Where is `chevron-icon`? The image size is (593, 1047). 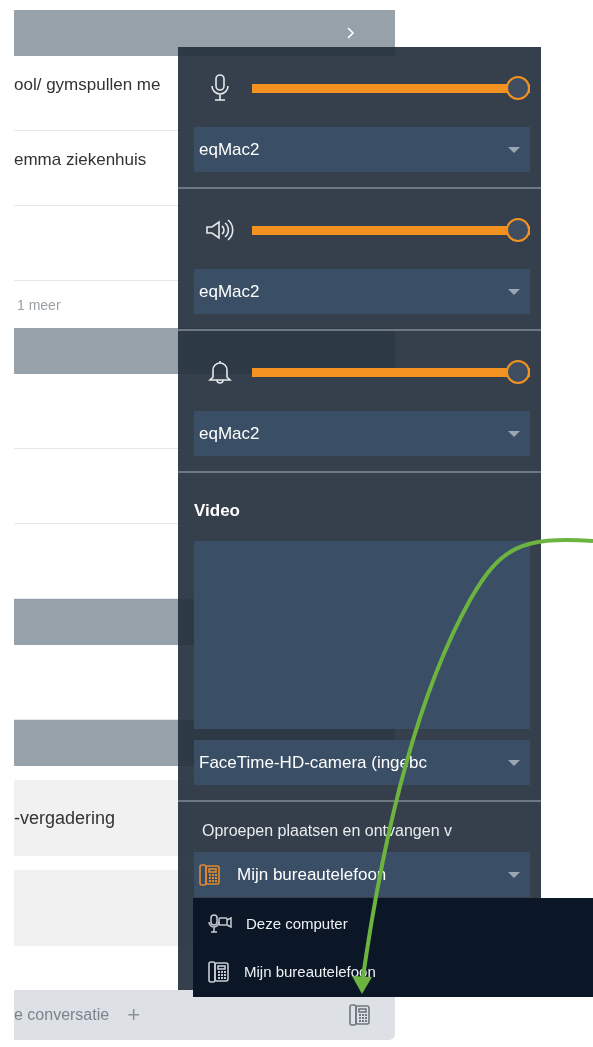
chevron-icon is located at coordinates (351, 33).